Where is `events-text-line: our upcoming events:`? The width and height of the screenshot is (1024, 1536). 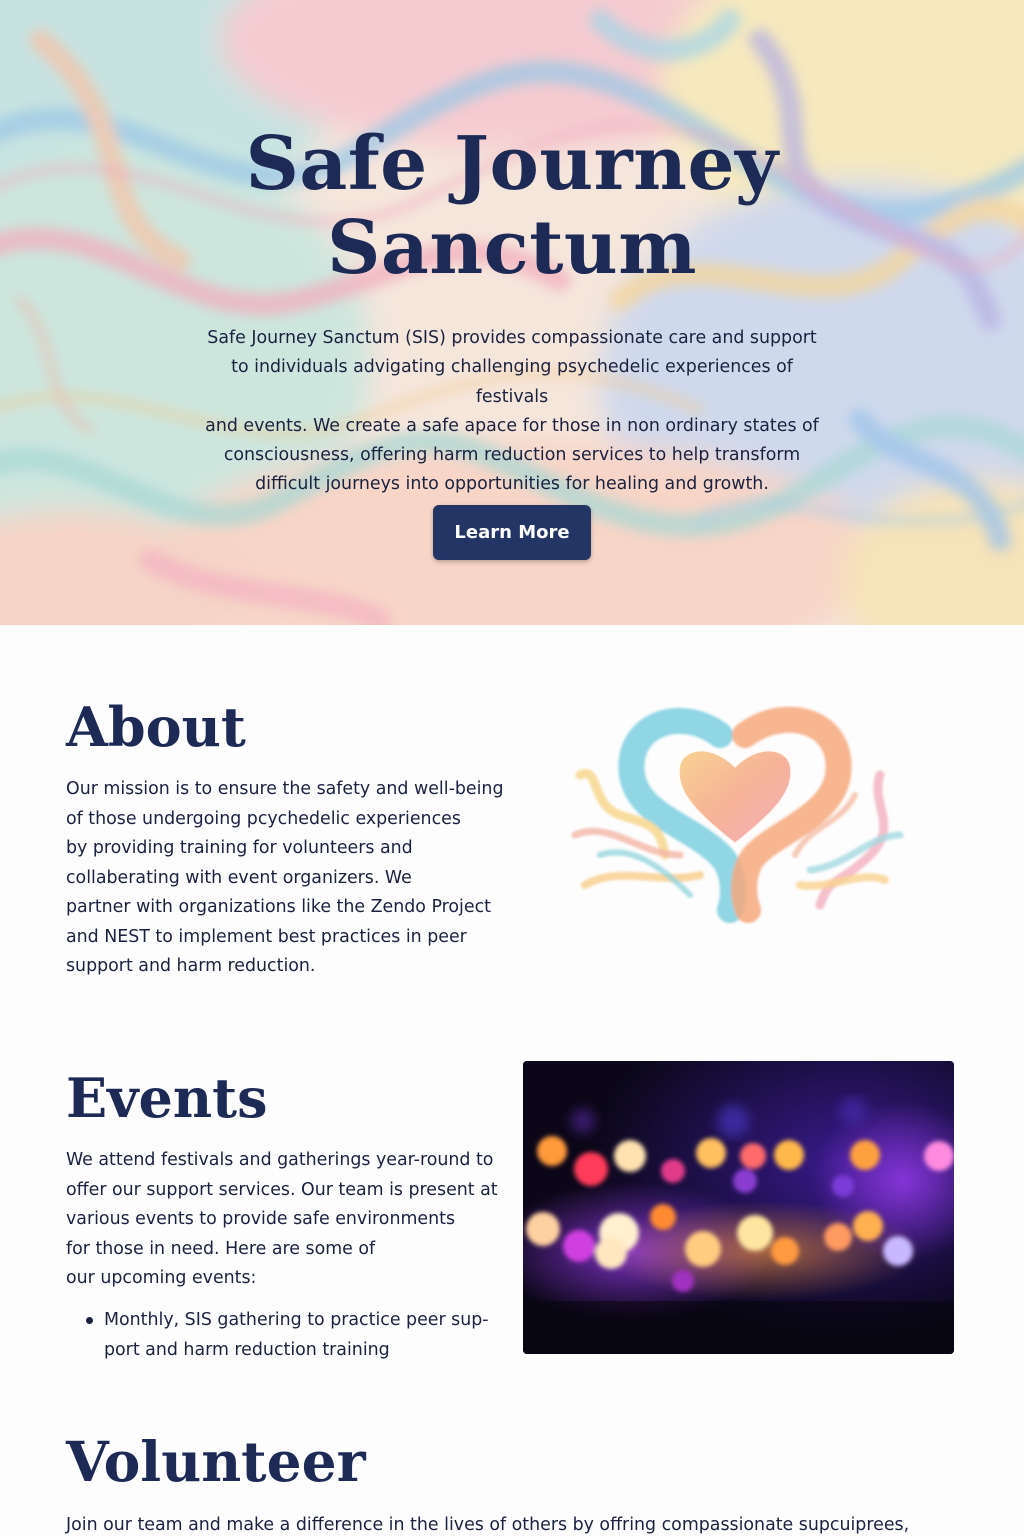 events-text-line: our upcoming events: is located at coordinates (161, 1278).